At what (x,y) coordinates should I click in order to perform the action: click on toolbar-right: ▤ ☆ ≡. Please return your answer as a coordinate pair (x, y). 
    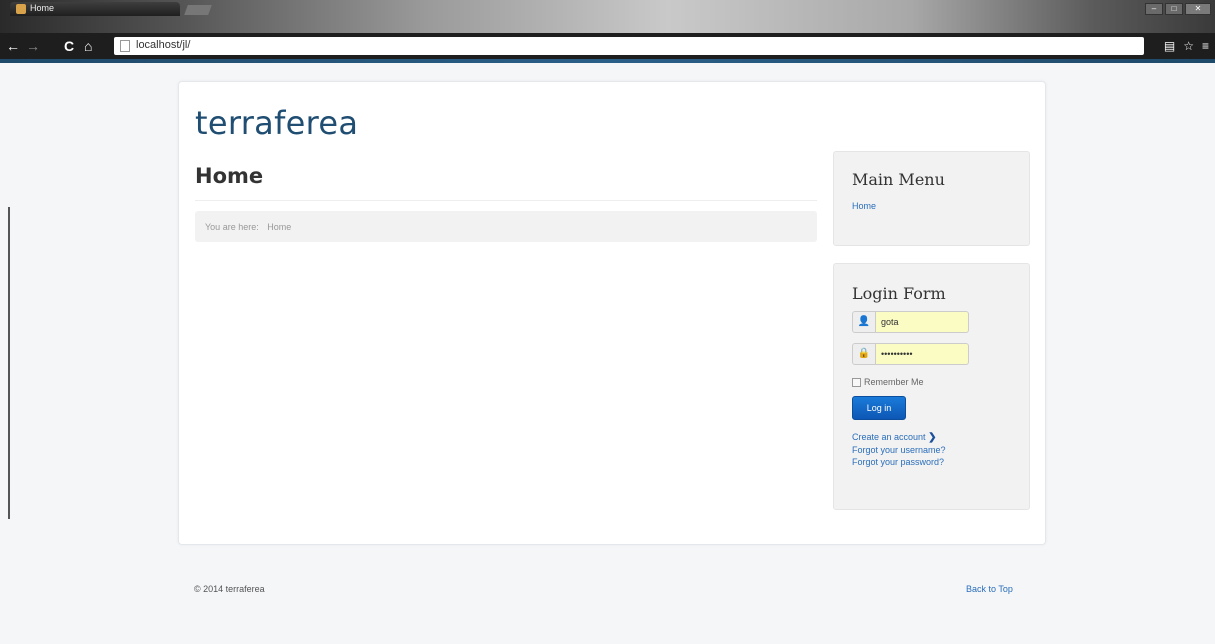
    Looking at the image, I should click on (1186, 46).